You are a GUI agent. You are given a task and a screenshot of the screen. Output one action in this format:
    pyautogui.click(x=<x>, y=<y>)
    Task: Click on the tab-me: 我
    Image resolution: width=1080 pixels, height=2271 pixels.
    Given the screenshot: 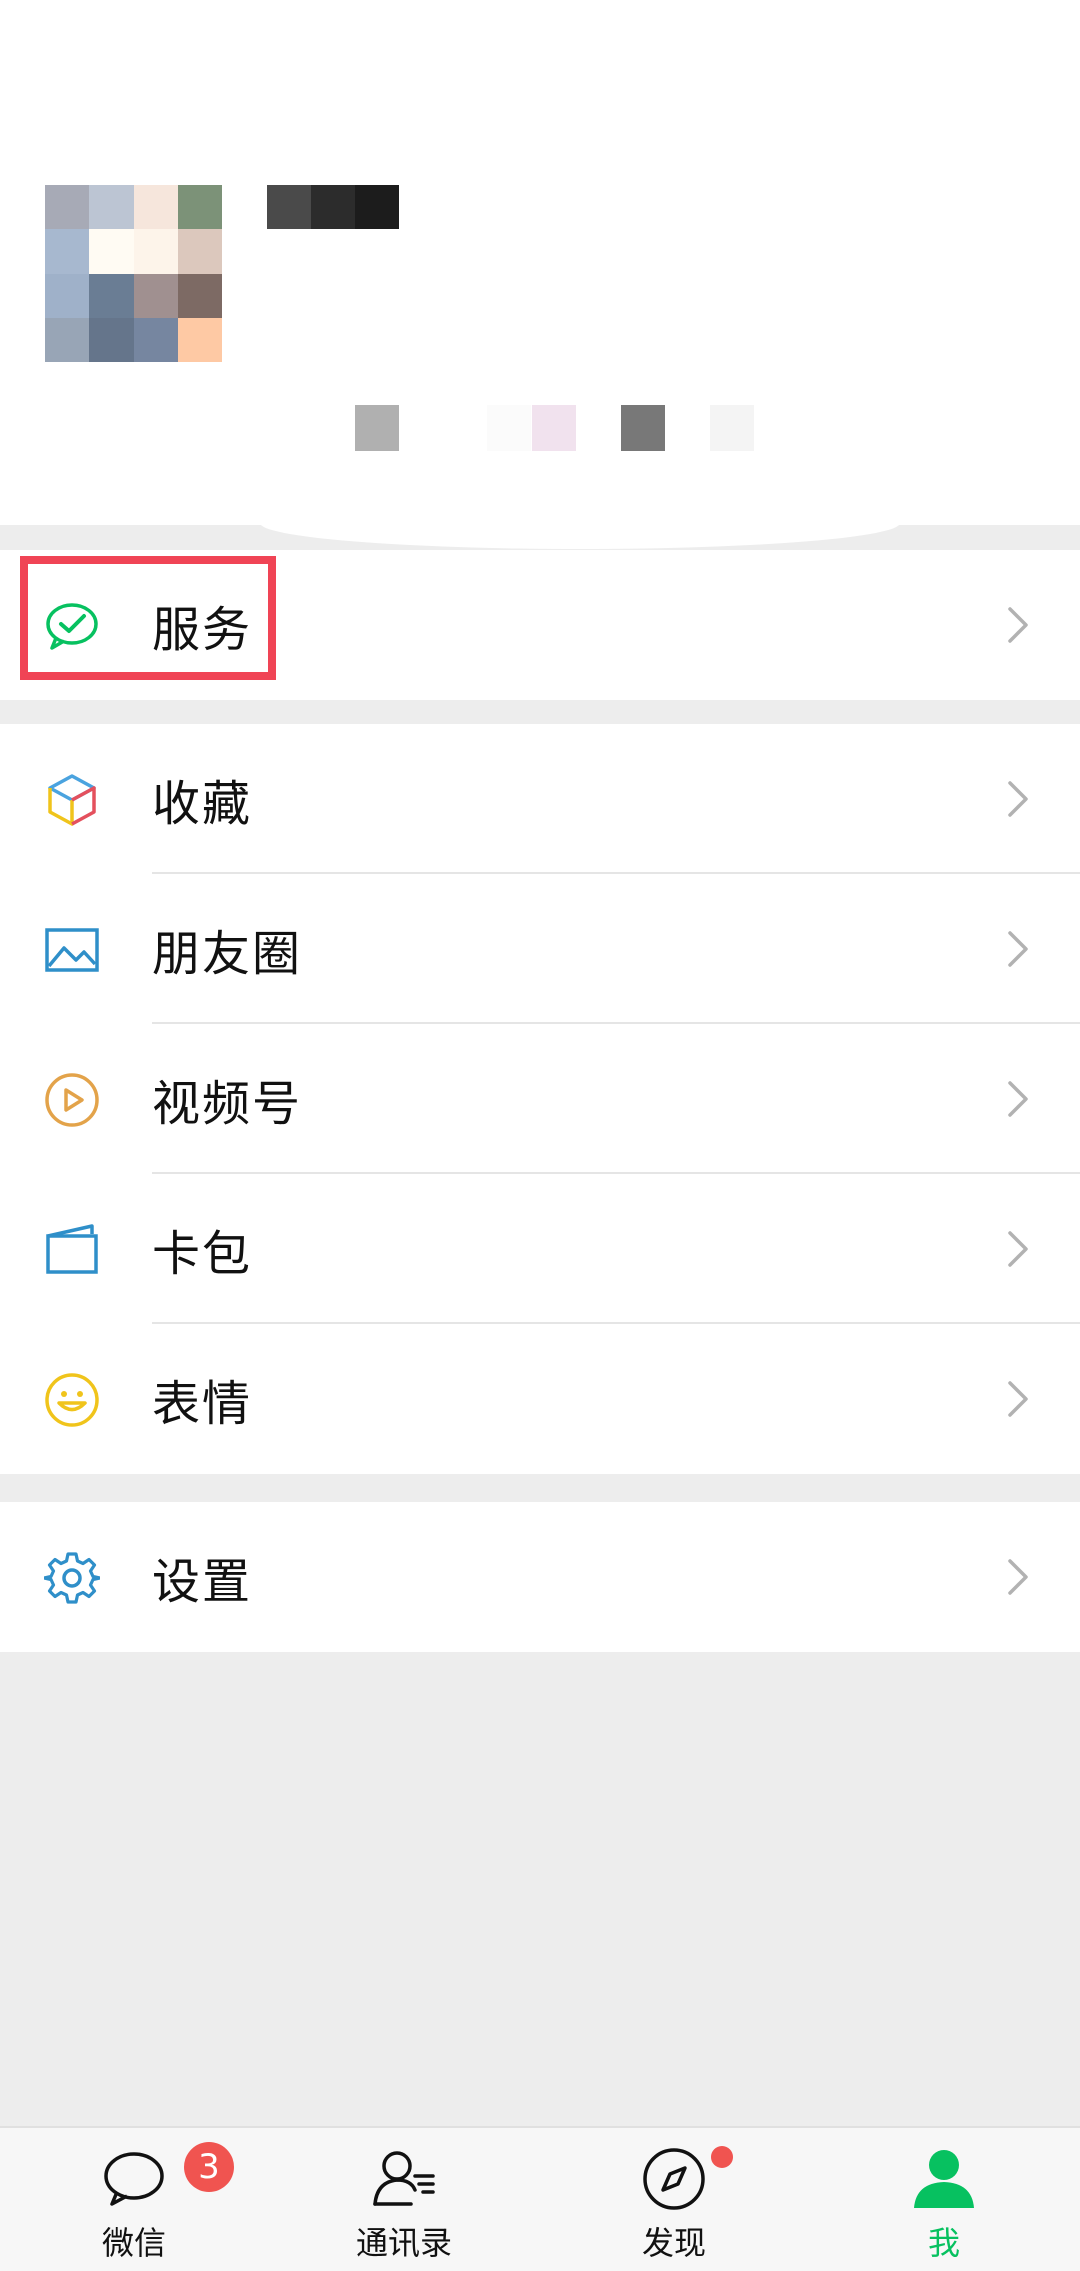 What is the action you would take?
    pyautogui.click(x=944, y=2199)
    